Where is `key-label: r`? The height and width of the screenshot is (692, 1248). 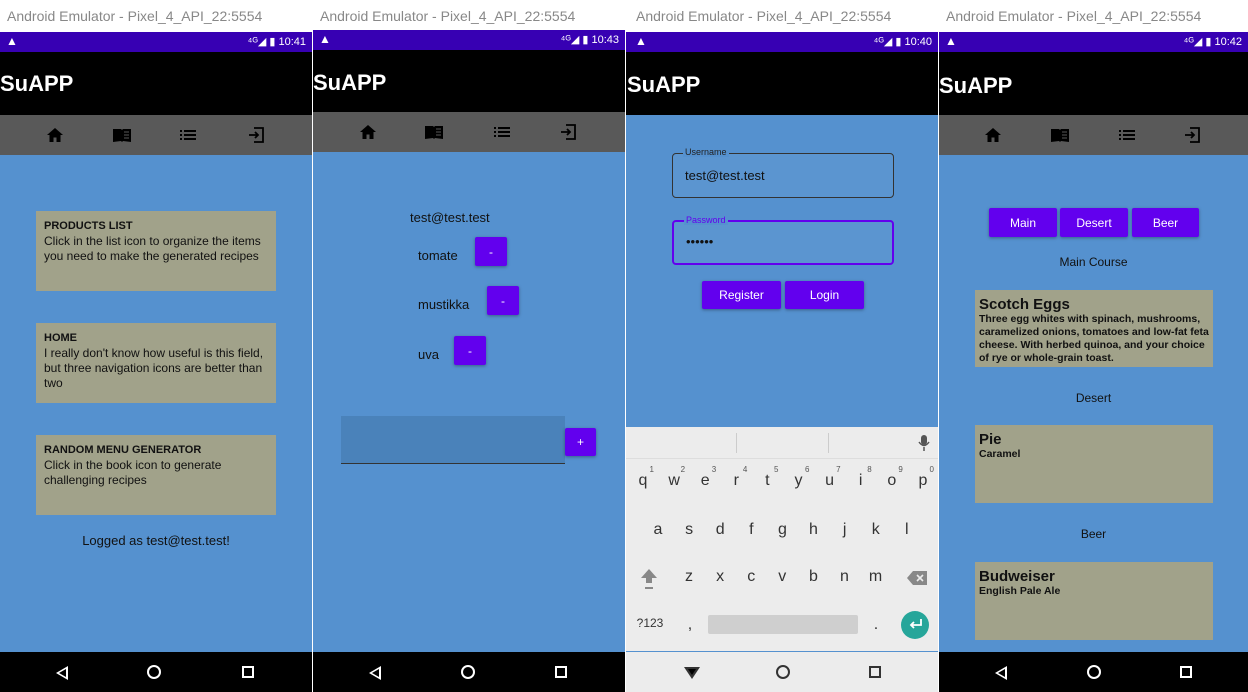 key-label: r is located at coordinates (736, 480).